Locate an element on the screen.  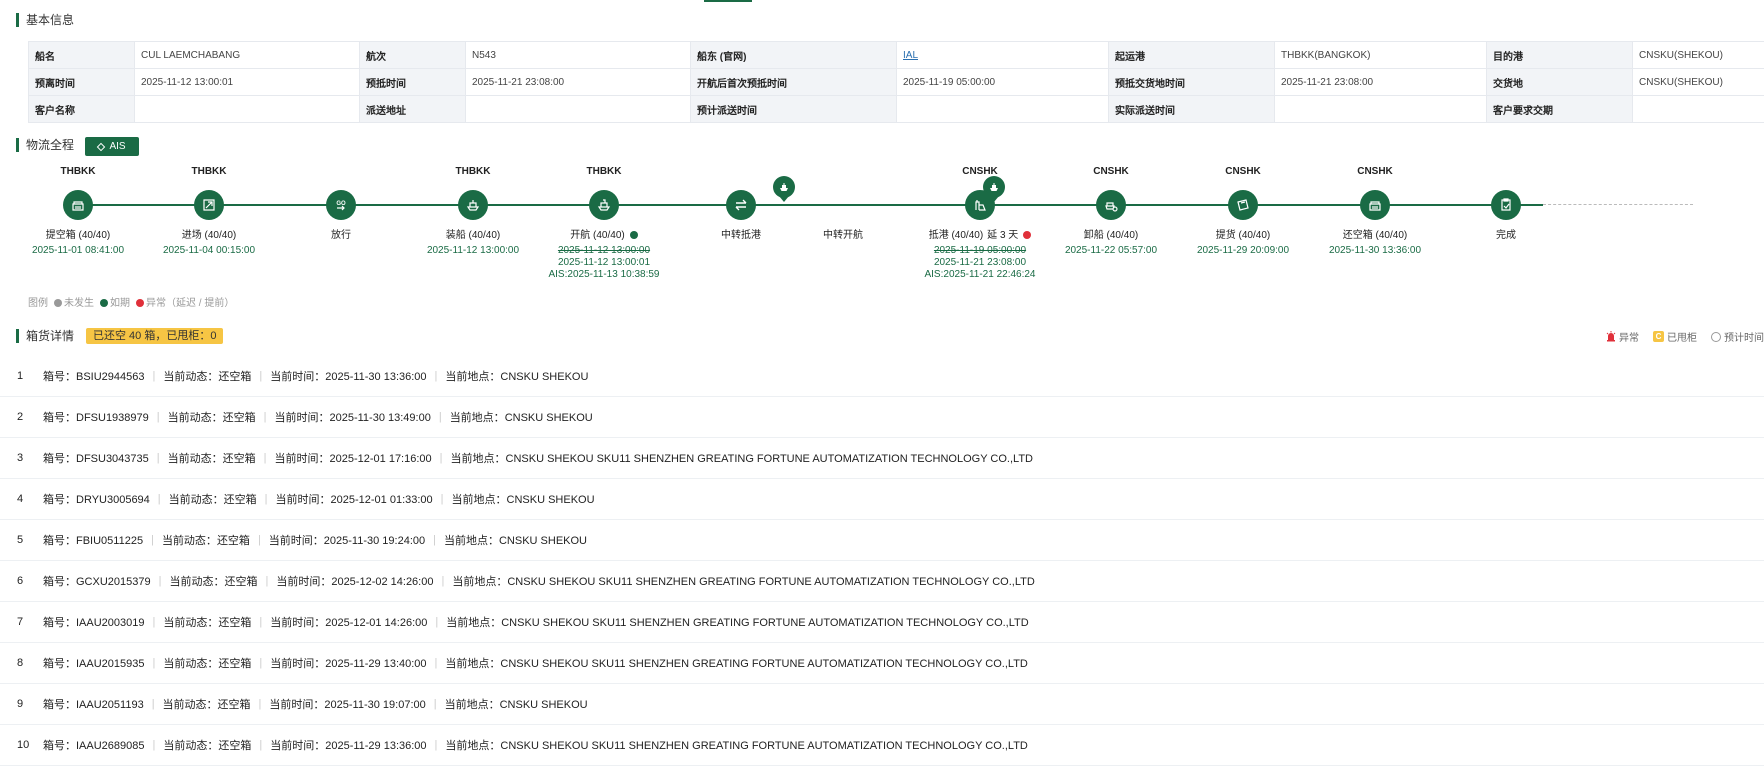
legend-title: 图例 is located at coordinates (38, 303).